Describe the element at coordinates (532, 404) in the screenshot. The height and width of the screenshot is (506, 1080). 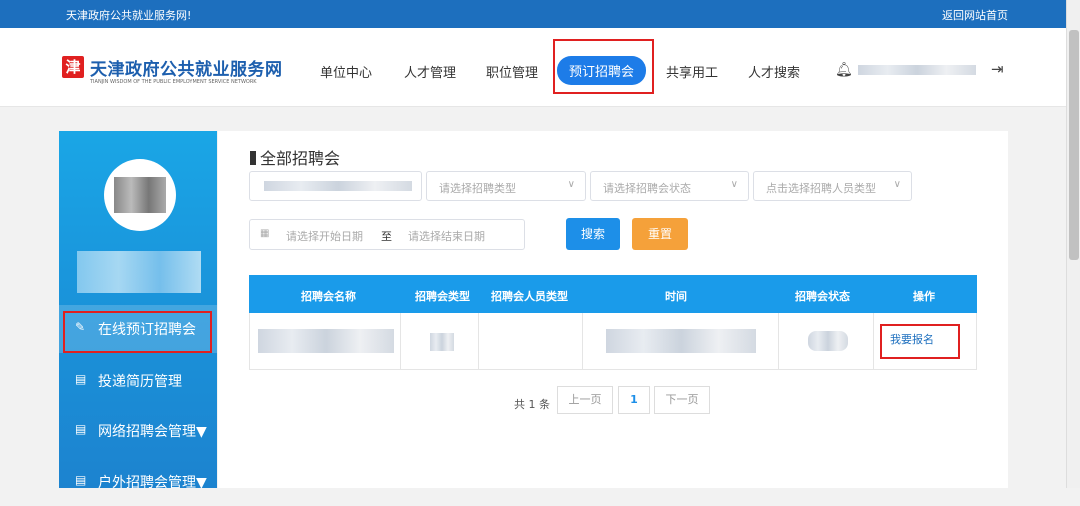
I see `pagination-total: 共 1 条` at that location.